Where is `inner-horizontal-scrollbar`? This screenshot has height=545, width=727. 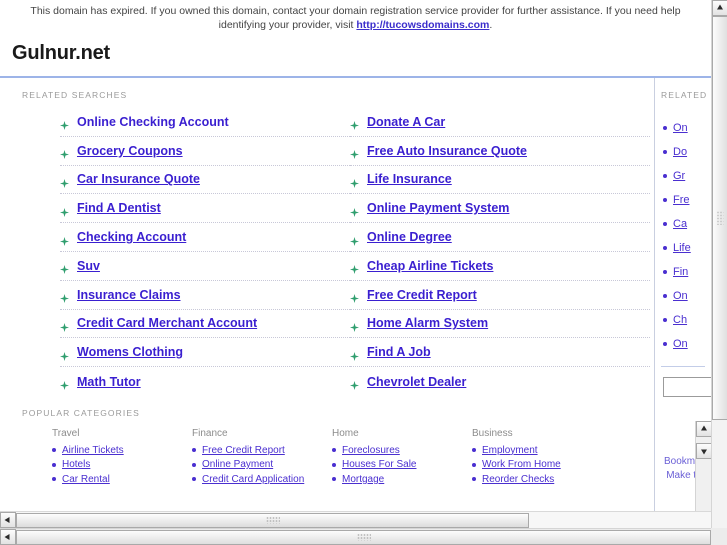
inner-horizontal-scrollbar is located at coordinates (355, 519).